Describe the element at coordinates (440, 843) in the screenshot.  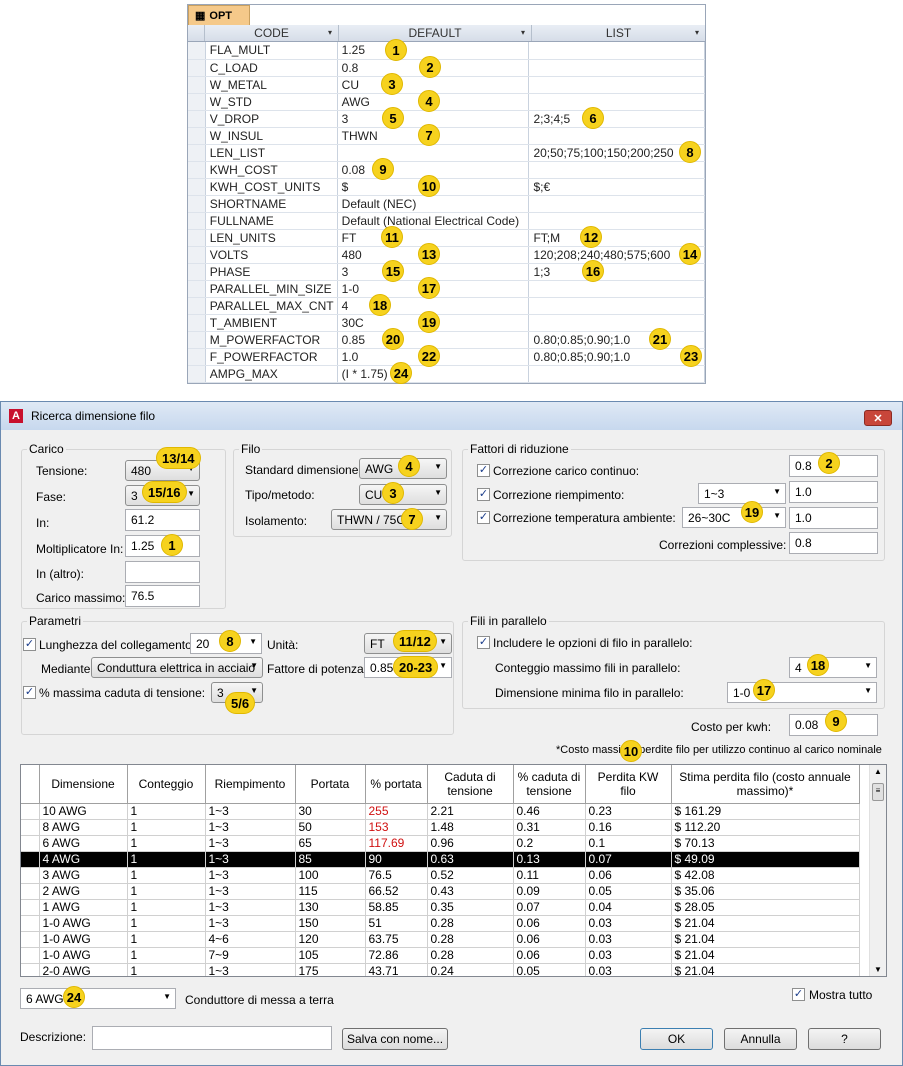
I see `table-row: 6 AWG 1 1~3 65 117.69 0.96 0.2 0.1 $ 70.13` at that location.